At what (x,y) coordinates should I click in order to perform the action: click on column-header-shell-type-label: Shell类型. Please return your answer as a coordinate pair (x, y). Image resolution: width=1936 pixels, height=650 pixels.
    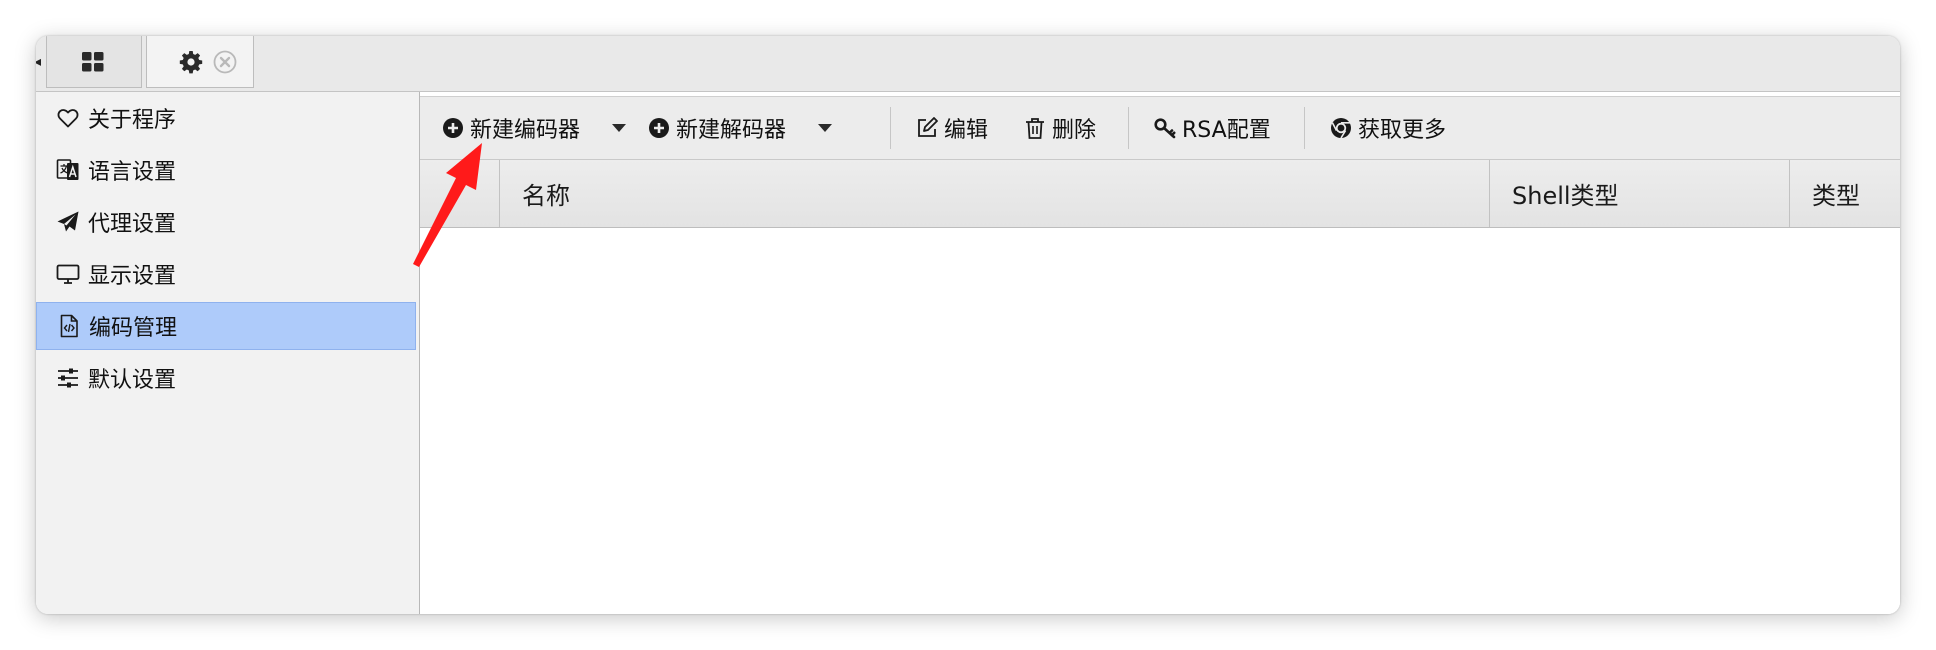
    Looking at the image, I should click on (1565, 196).